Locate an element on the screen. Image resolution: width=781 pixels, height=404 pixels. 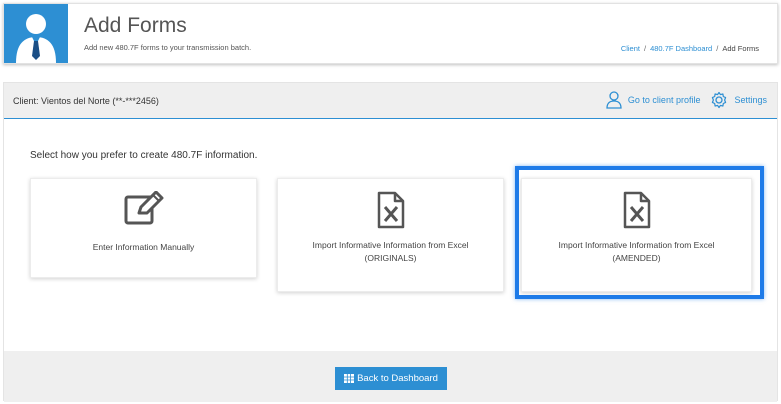
table-grid-icon is located at coordinates (349, 378).